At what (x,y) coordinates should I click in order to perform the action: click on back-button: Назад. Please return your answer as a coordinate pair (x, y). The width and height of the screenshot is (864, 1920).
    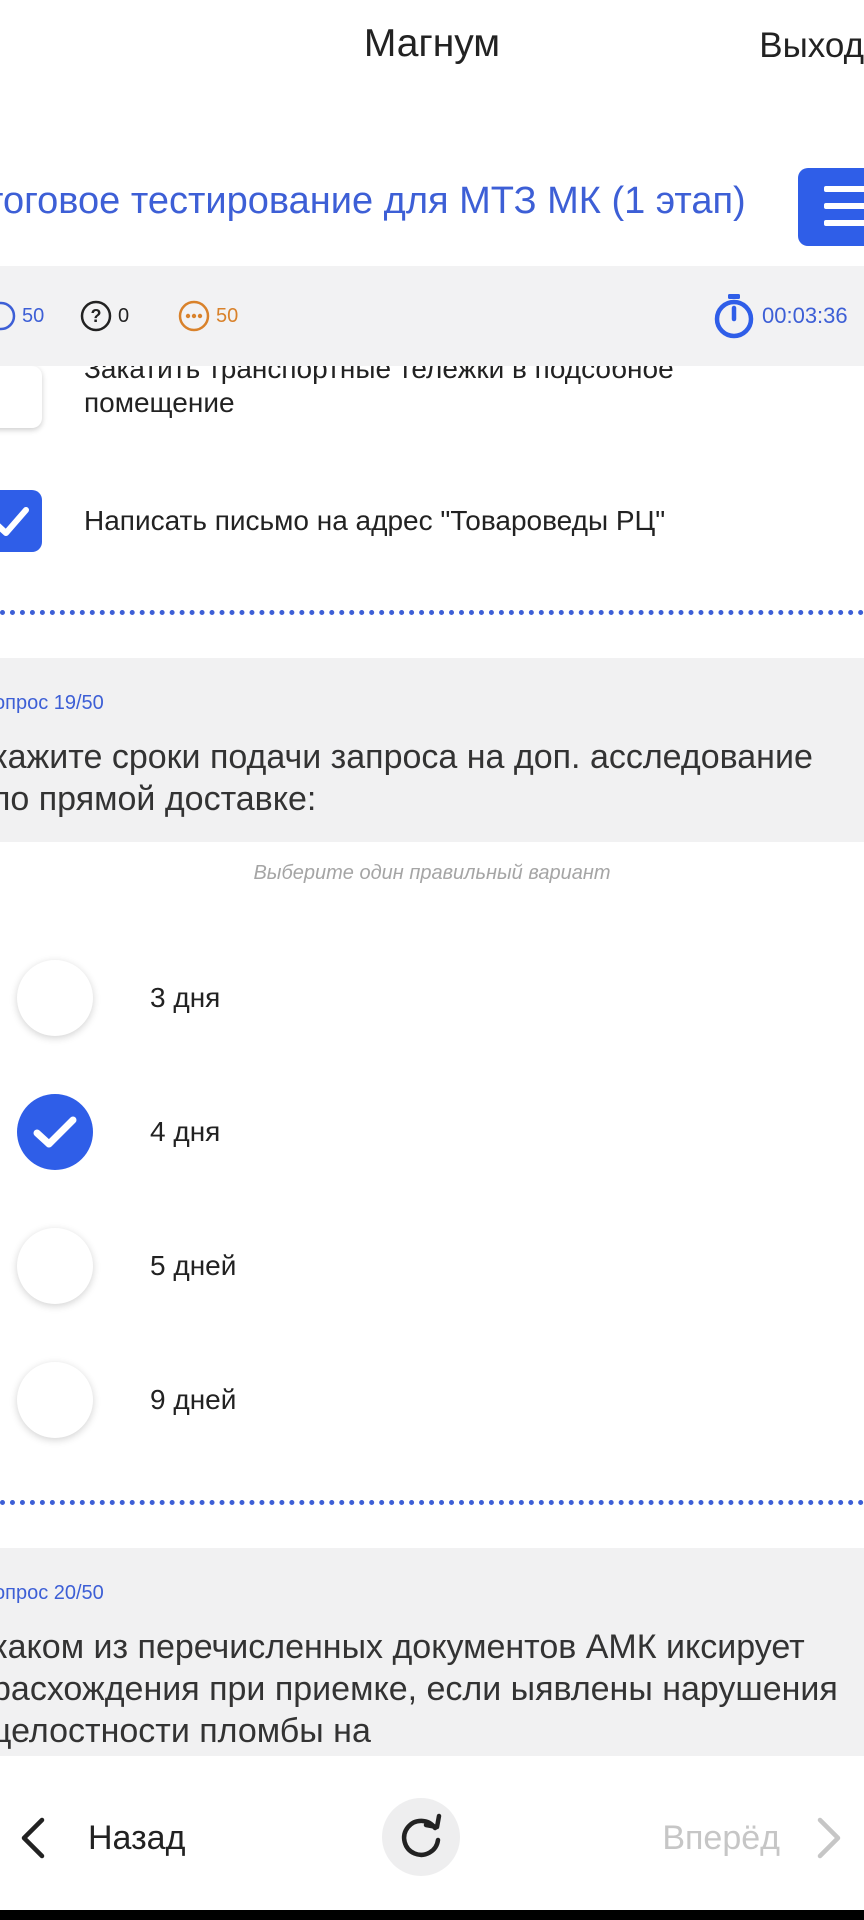
    Looking at the image, I should click on (101, 1838).